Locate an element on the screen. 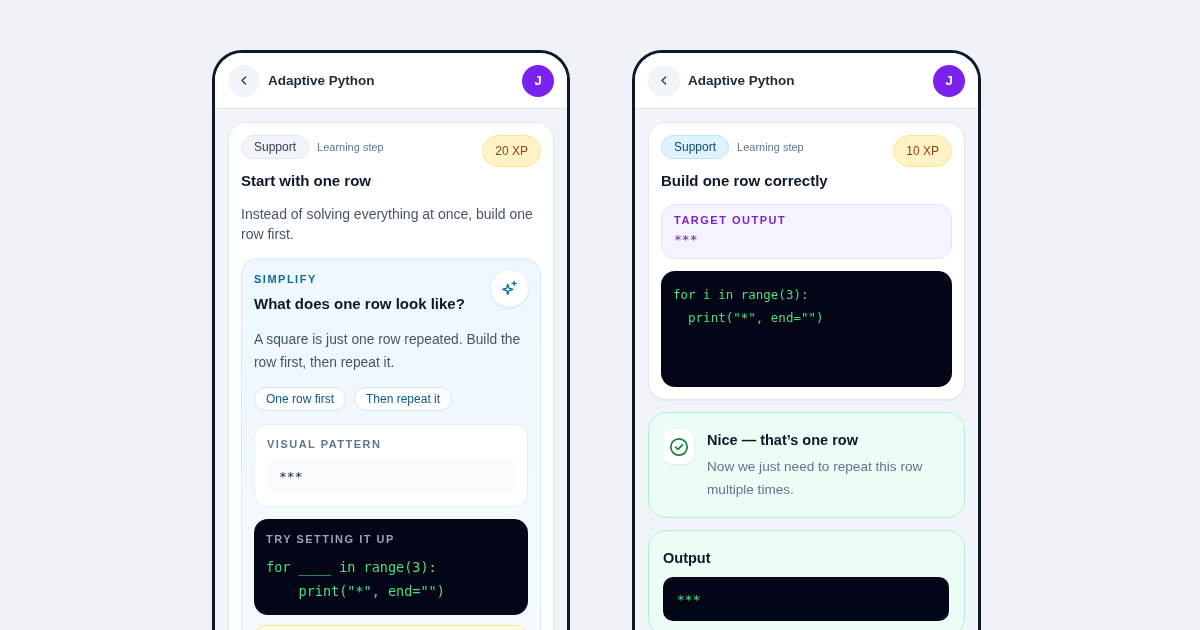  output-title: Output is located at coordinates (687, 558).